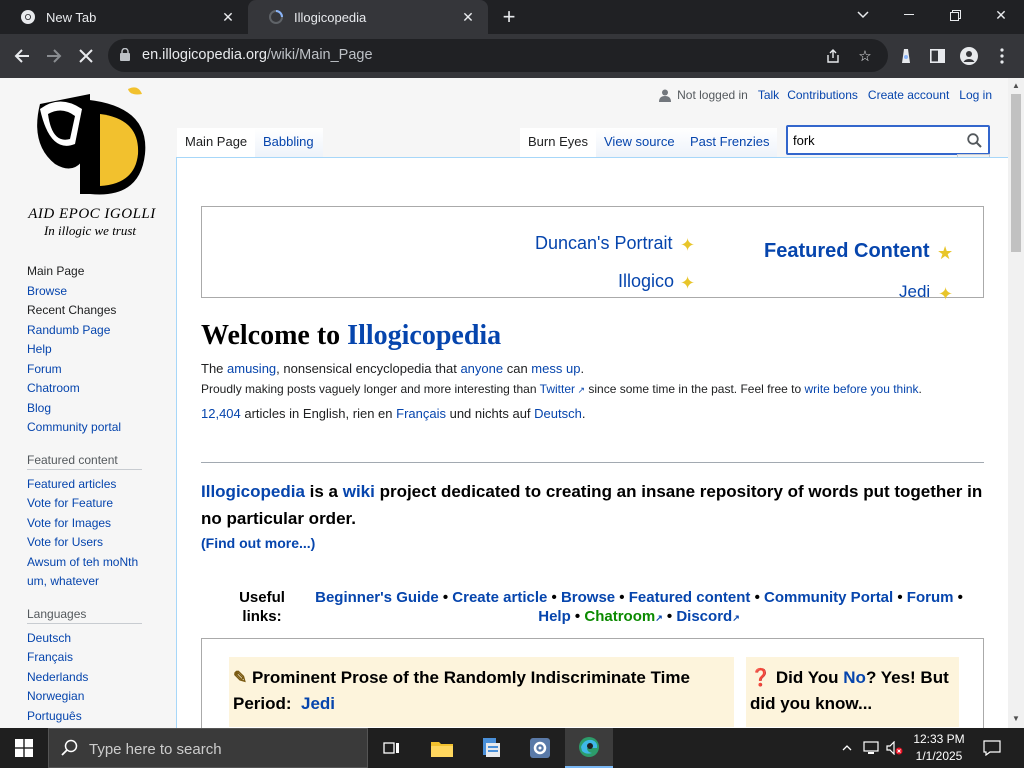  What do you see at coordinates (558, 413) in the screenshot?
I see `deutsch-link: Deutsch` at bounding box center [558, 413].